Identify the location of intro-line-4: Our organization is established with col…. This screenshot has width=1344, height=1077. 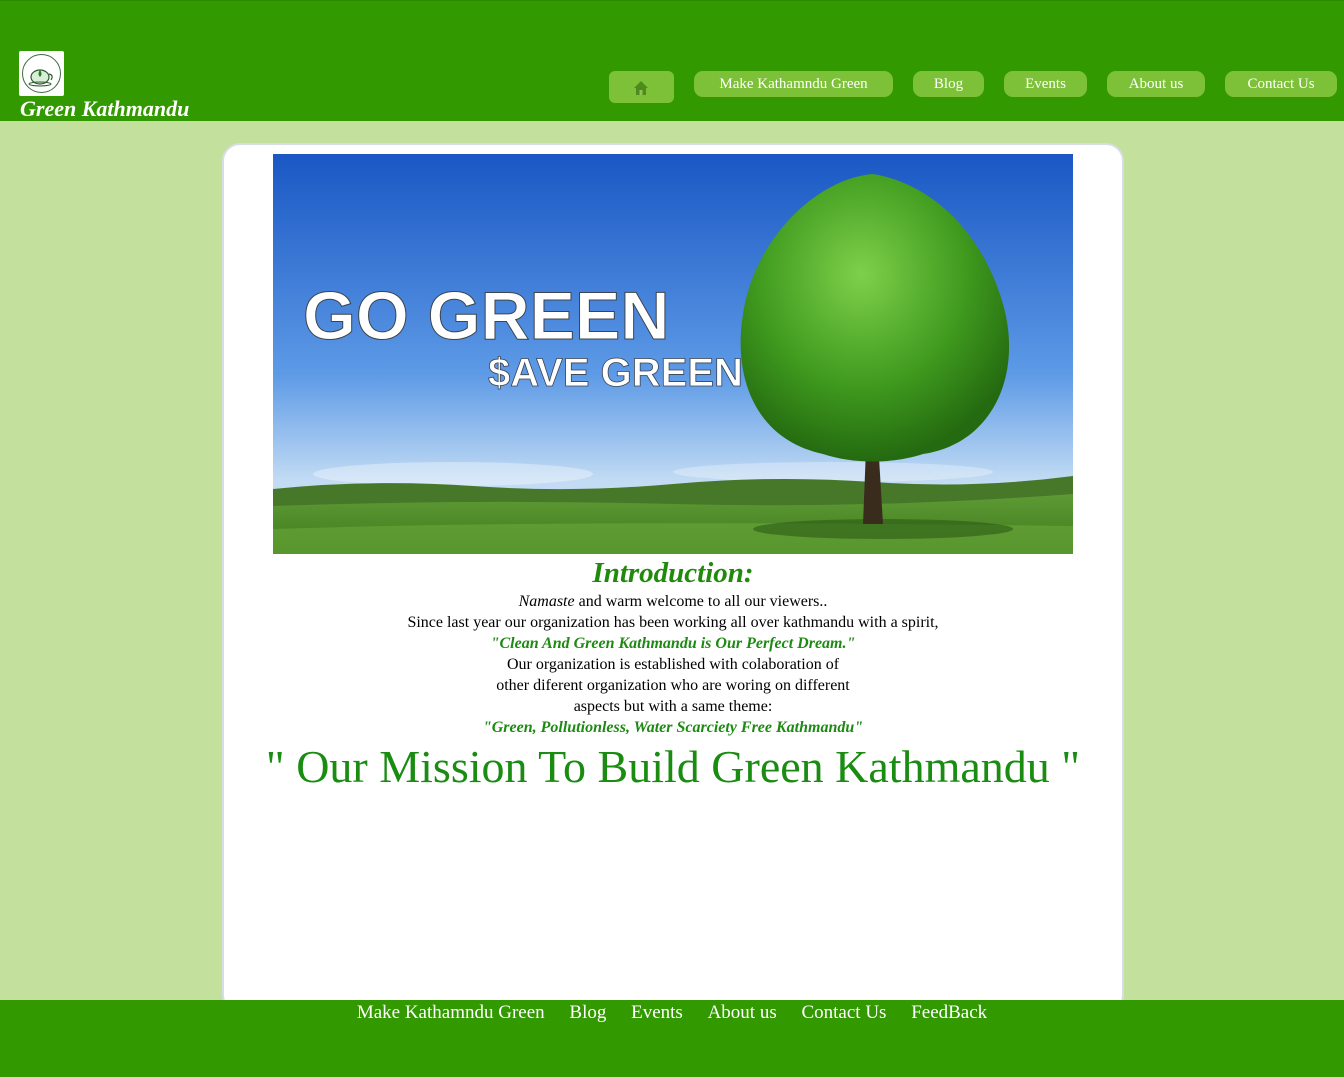
(673, 664).